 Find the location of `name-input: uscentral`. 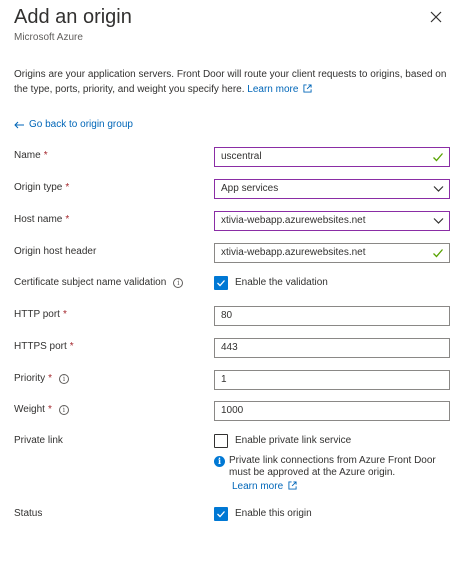

name-input: uscentral is located at coordinates (332, 157).